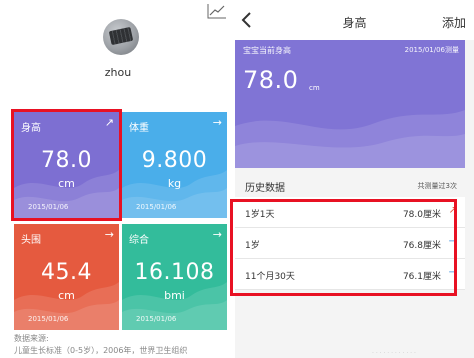  I want to click on history-row: 1岁1天 78.0厘米 ↗, so click(350, 212).